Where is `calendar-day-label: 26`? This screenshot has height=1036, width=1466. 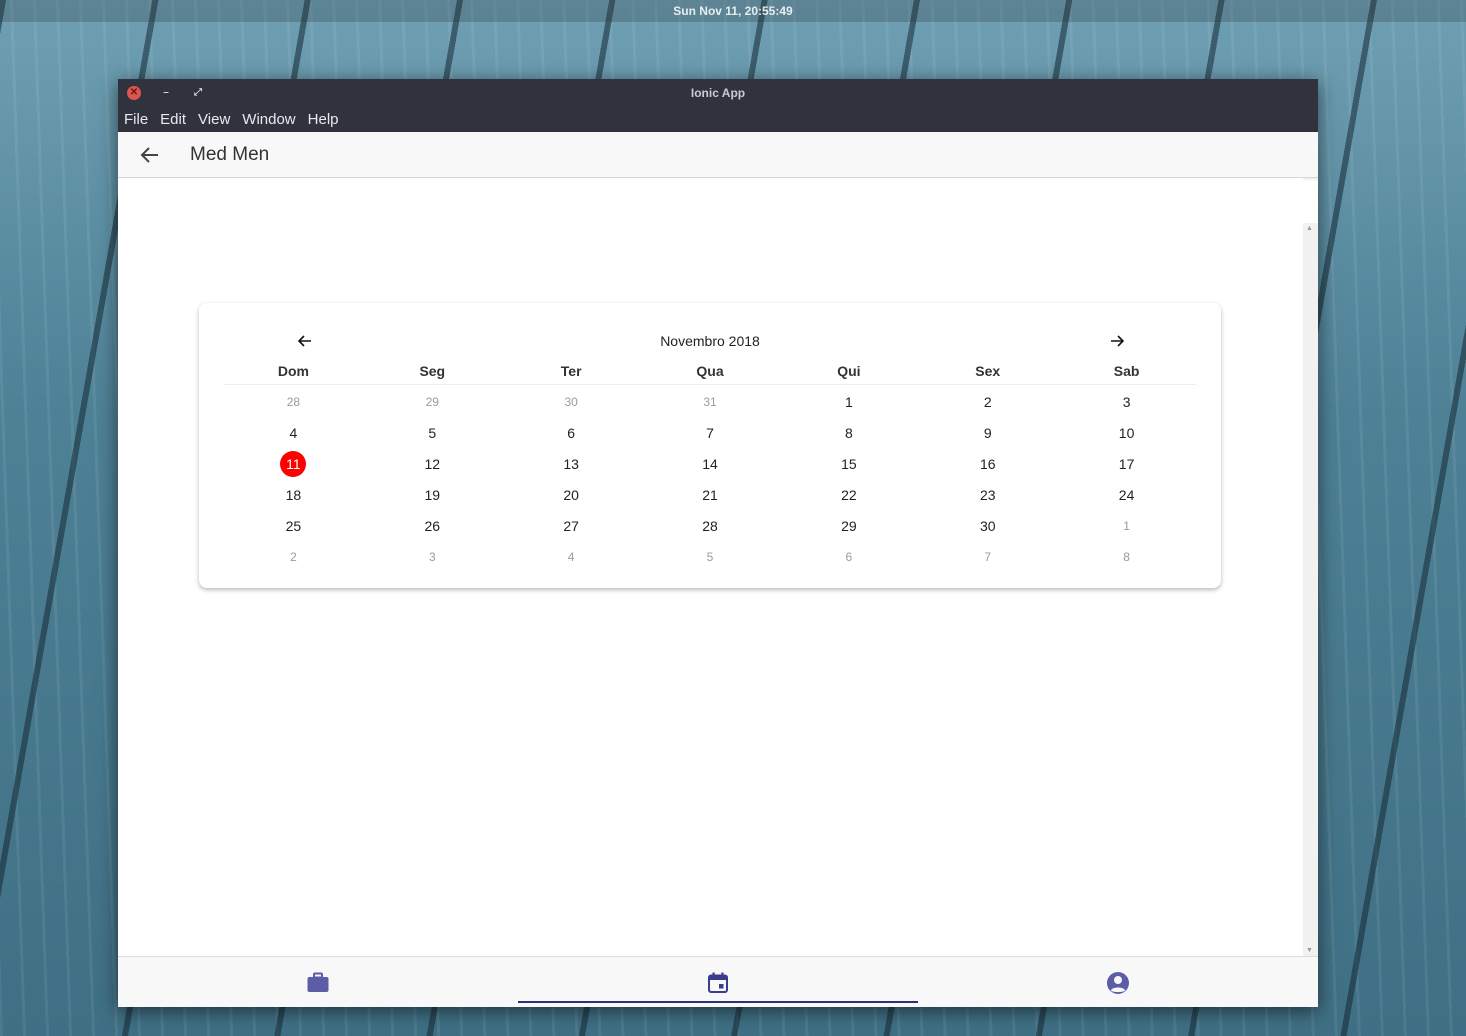
calendar-day-label: 26 is located at coordinates (432, 525).